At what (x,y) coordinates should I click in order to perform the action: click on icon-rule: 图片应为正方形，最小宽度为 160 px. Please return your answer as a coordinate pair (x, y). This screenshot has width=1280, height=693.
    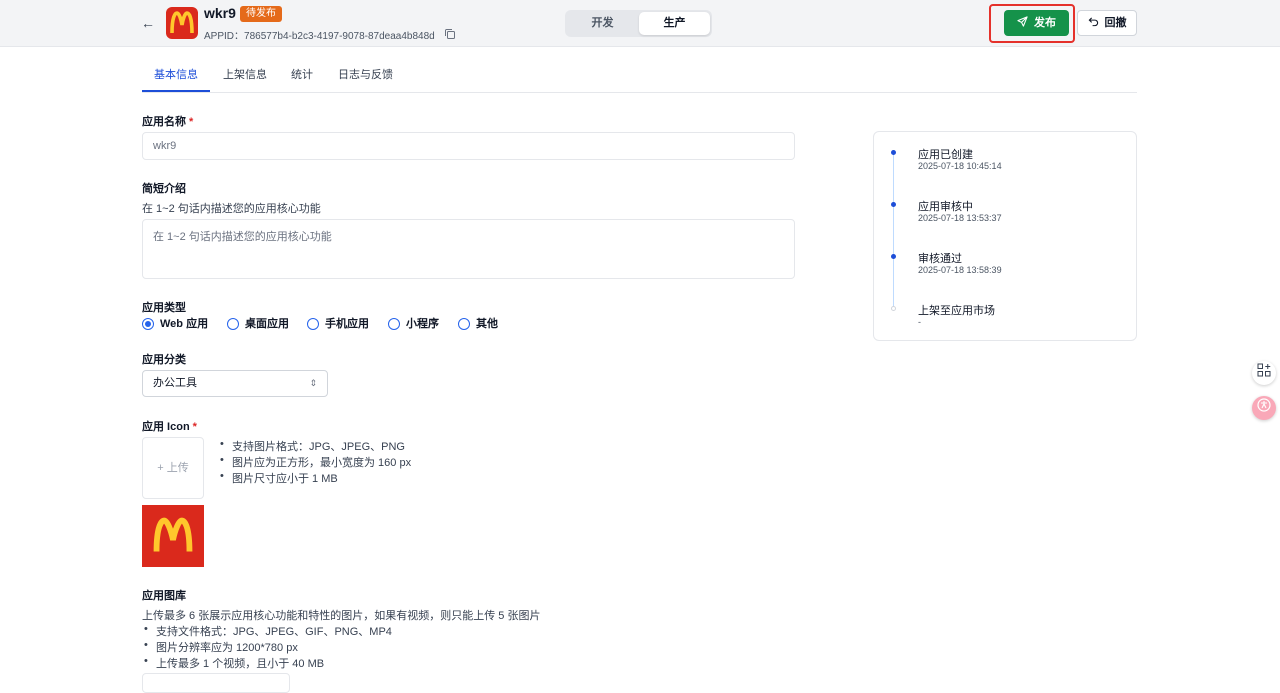
    Looking at the image, I should click on (314, 462).